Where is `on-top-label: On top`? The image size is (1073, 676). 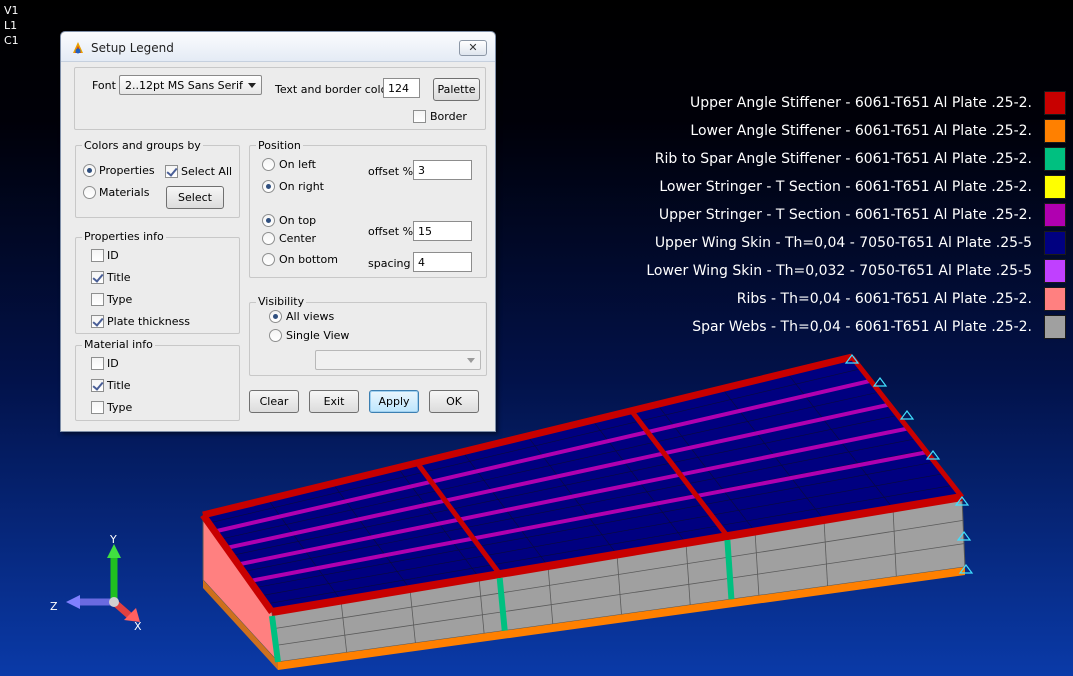 on-top-label: On top is located at coordinates (298, 220).